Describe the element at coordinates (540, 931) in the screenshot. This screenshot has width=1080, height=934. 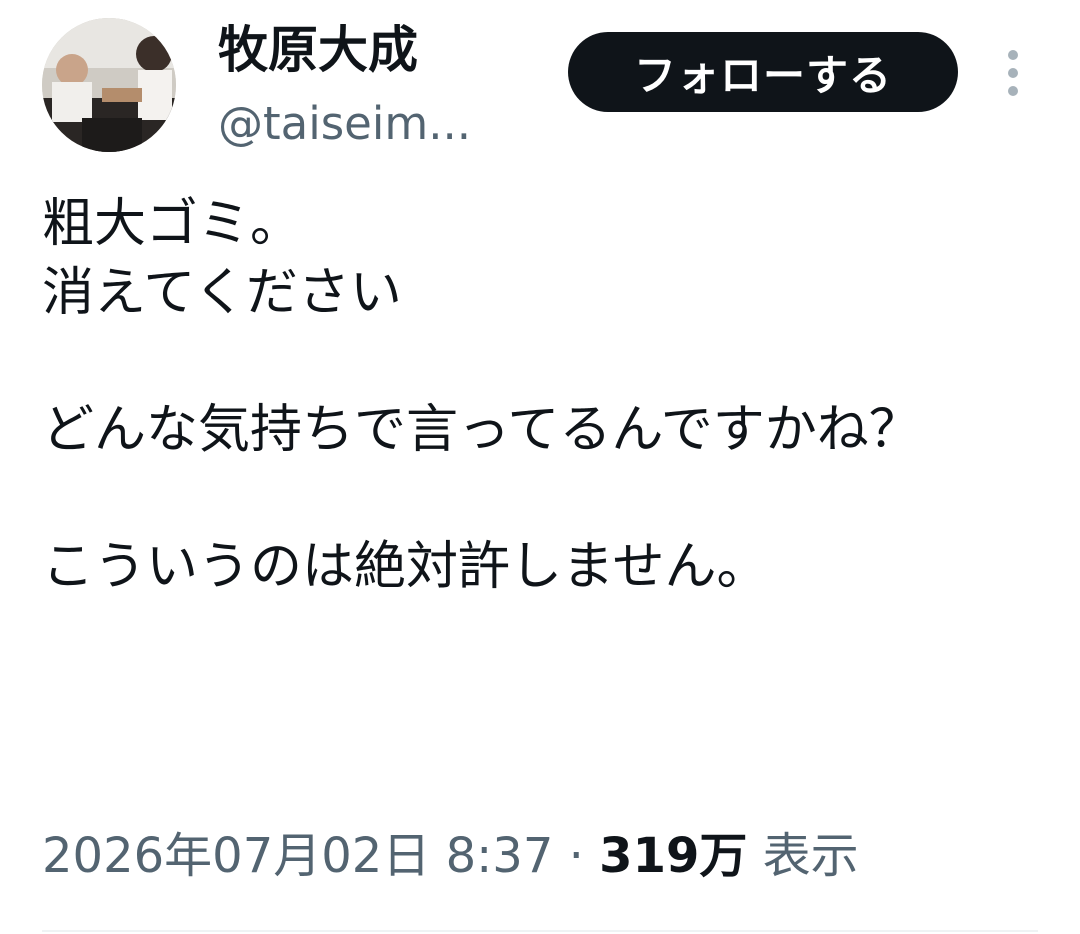
I see `divider` at that location.